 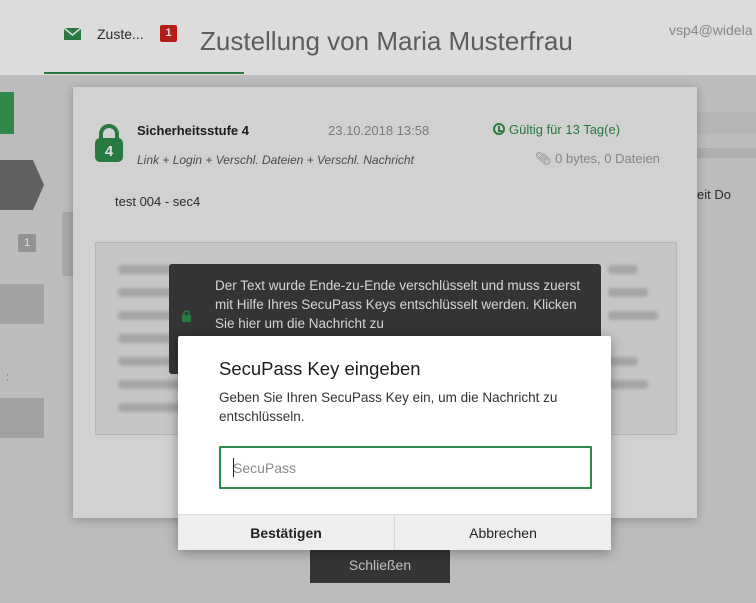 What do you see at coordinates (233, 467) in the screenshot?
I see `text-caret` at bounding box center [233, 467].